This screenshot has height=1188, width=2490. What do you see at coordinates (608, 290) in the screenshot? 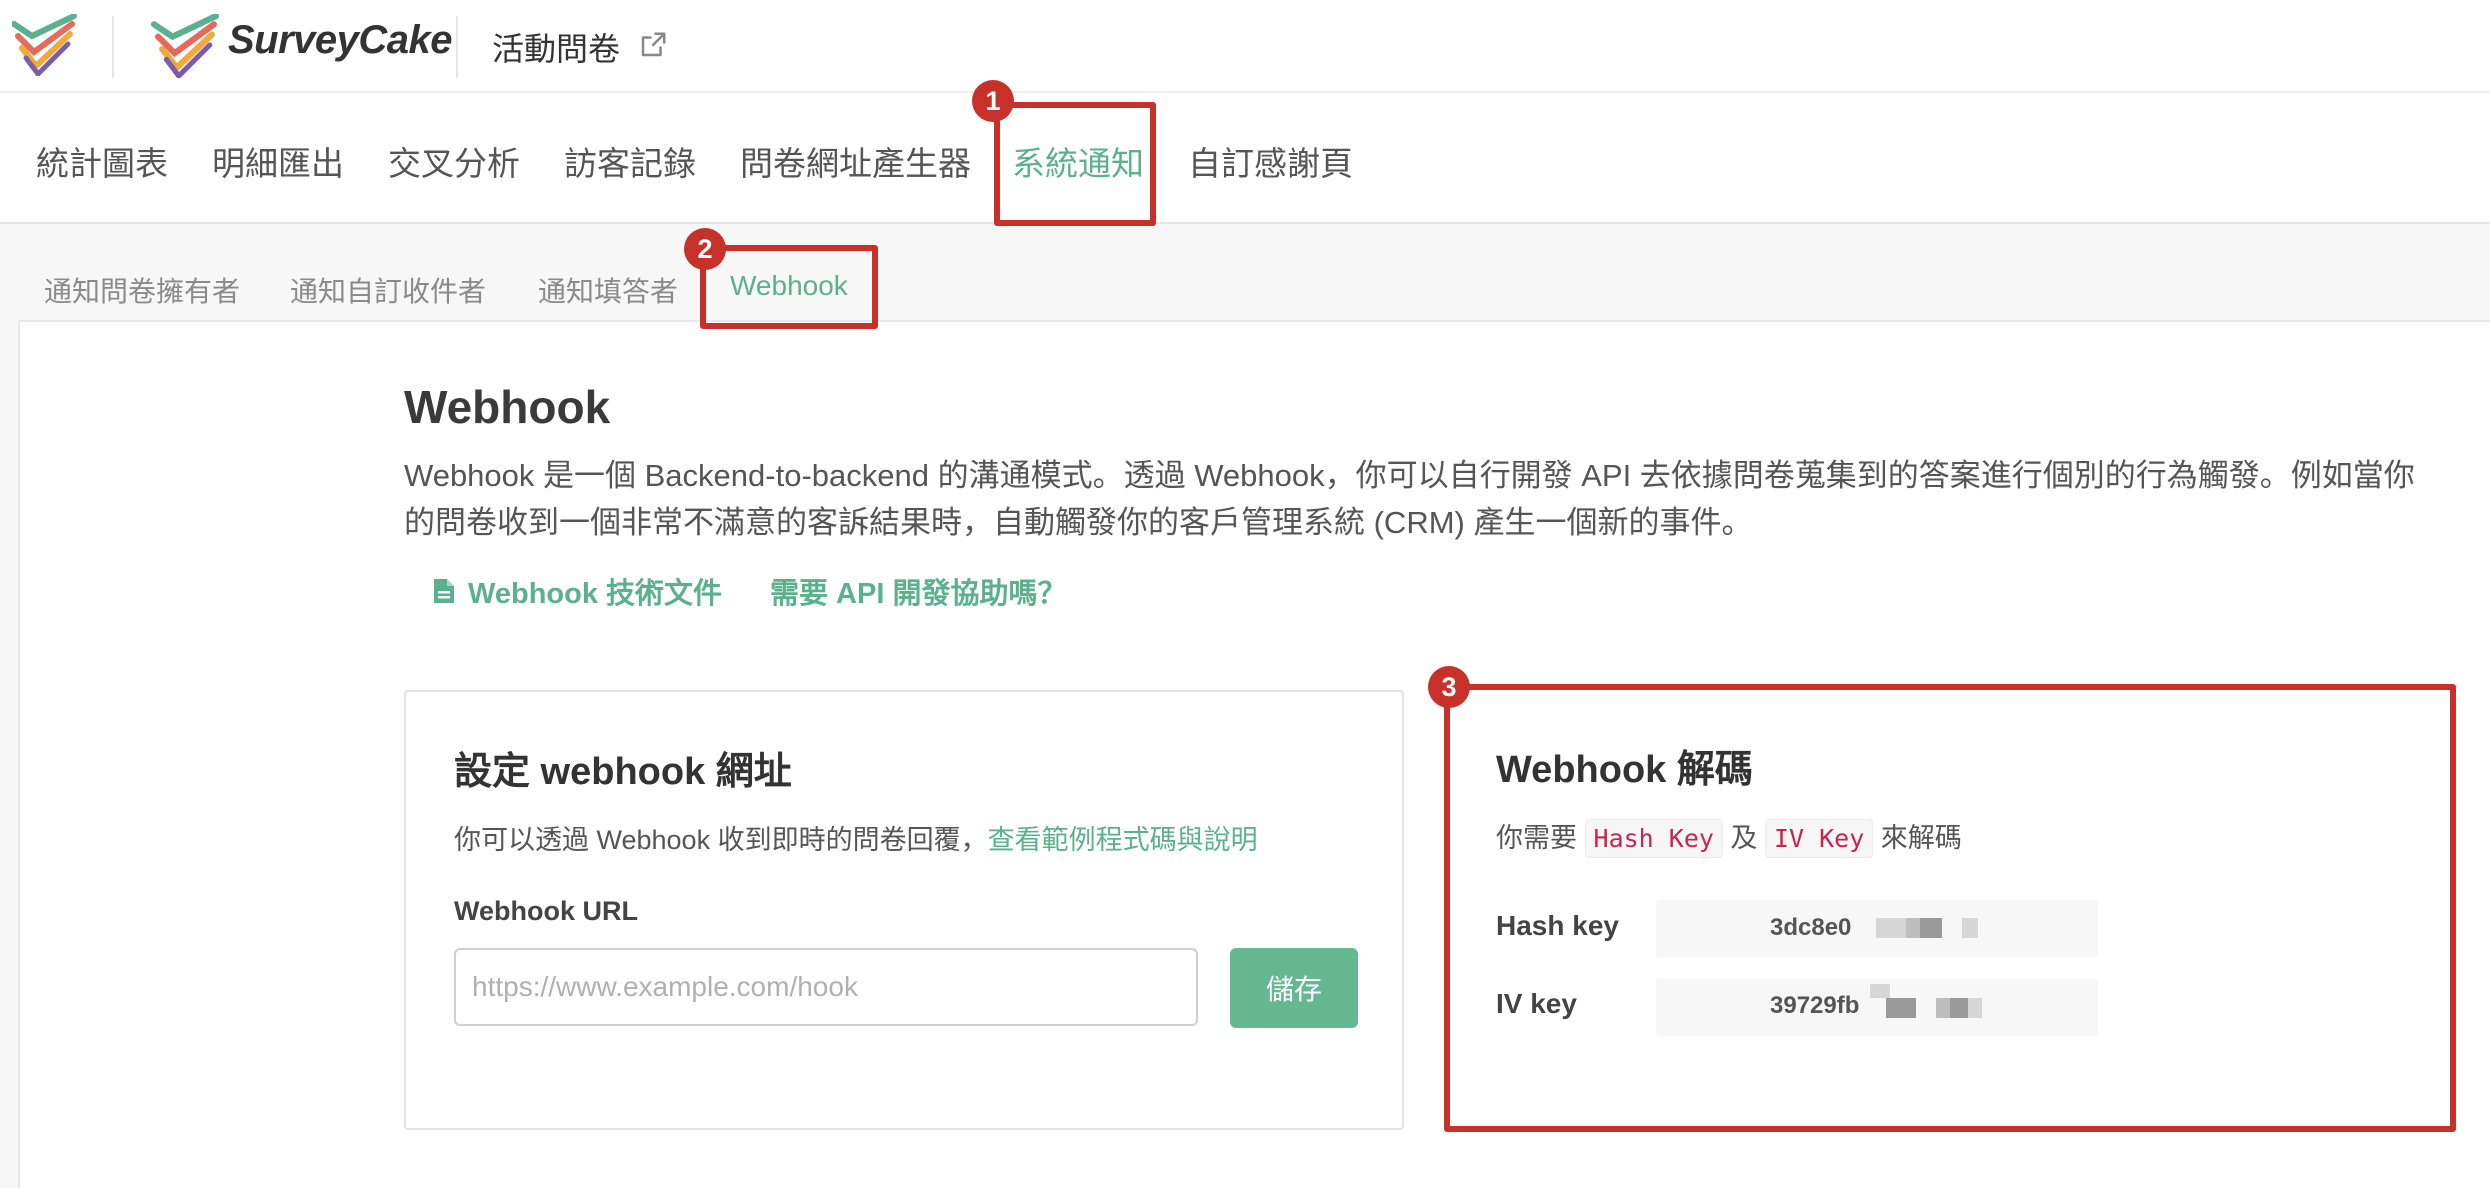
I see `subtab-notify-respondents: 通知填答者` at bounding box center [608, 290].